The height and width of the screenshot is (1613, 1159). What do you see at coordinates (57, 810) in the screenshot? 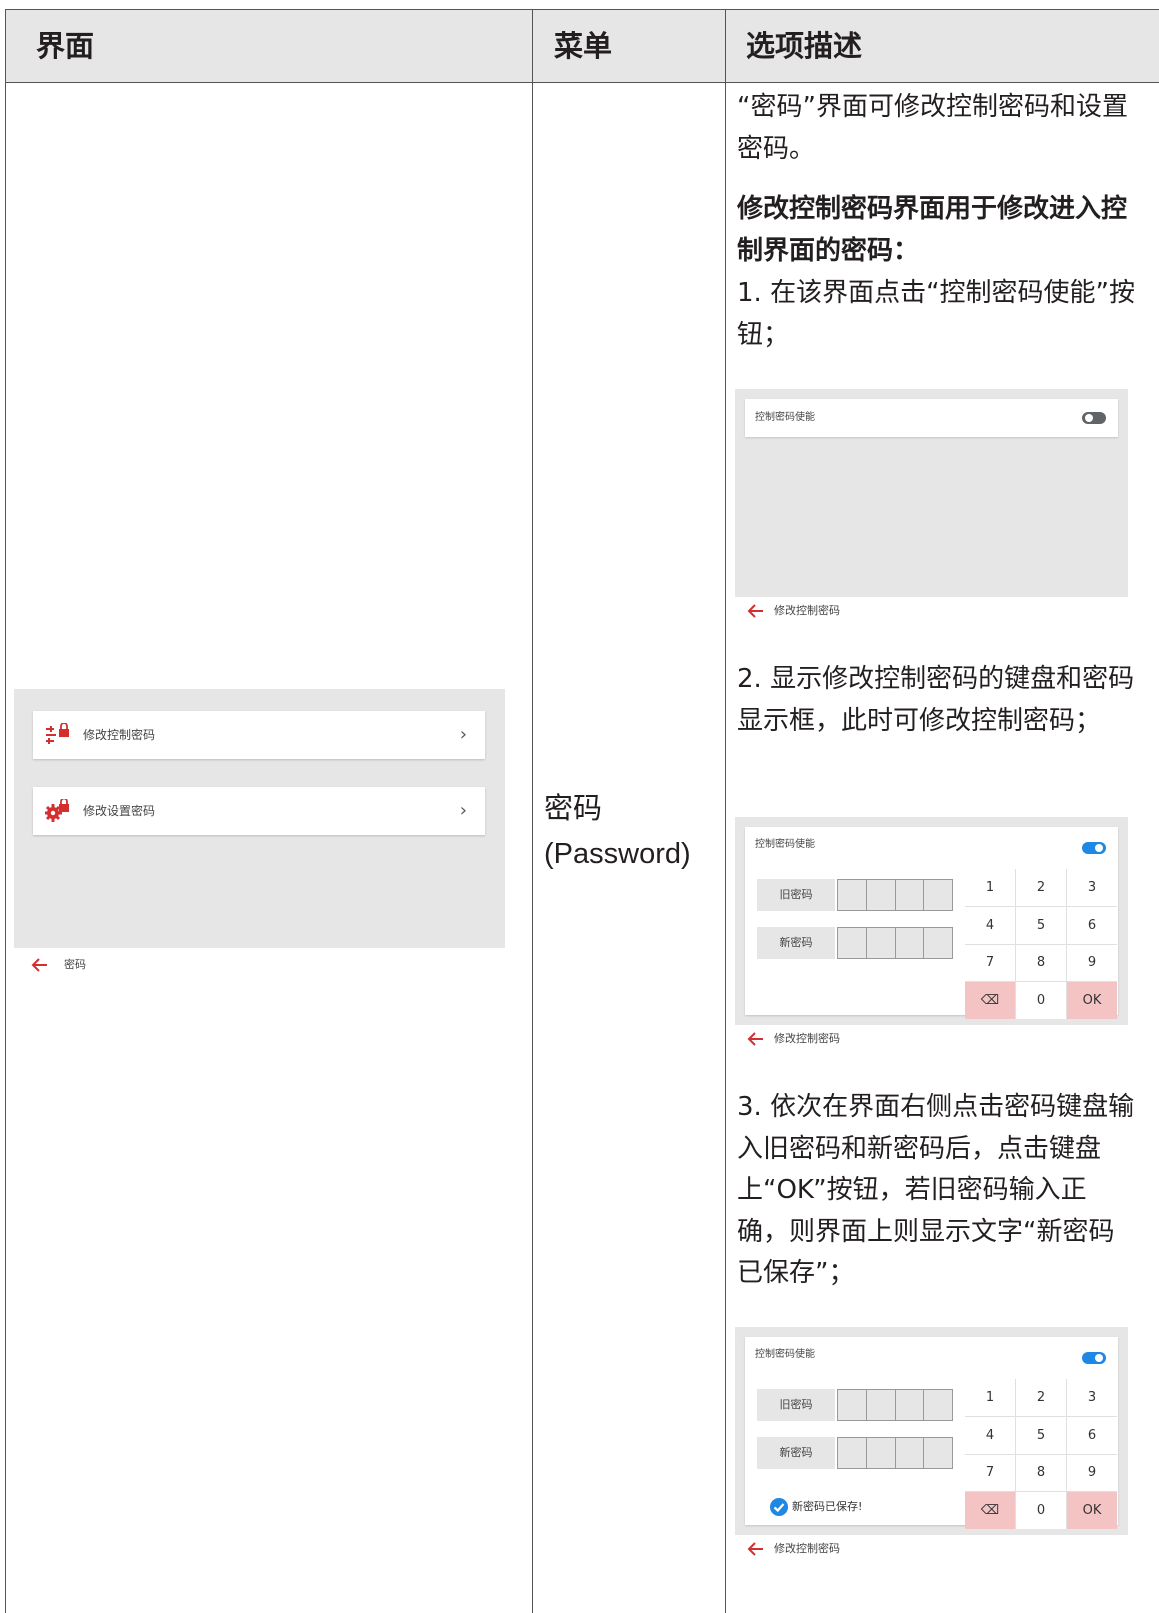
I see `gear-lock-icon` at bounding box center [57, 810].